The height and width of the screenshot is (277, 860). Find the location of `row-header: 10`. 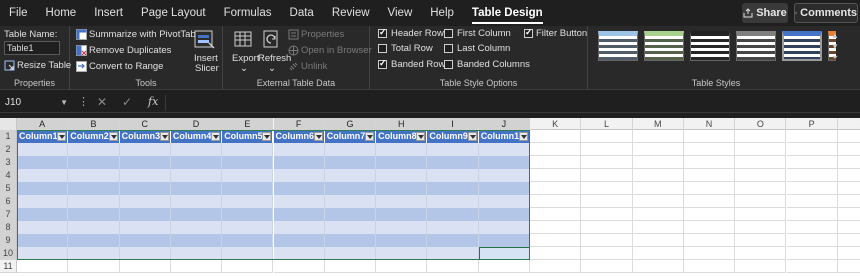

row-header: 10 is located at coordinates (8, 253).